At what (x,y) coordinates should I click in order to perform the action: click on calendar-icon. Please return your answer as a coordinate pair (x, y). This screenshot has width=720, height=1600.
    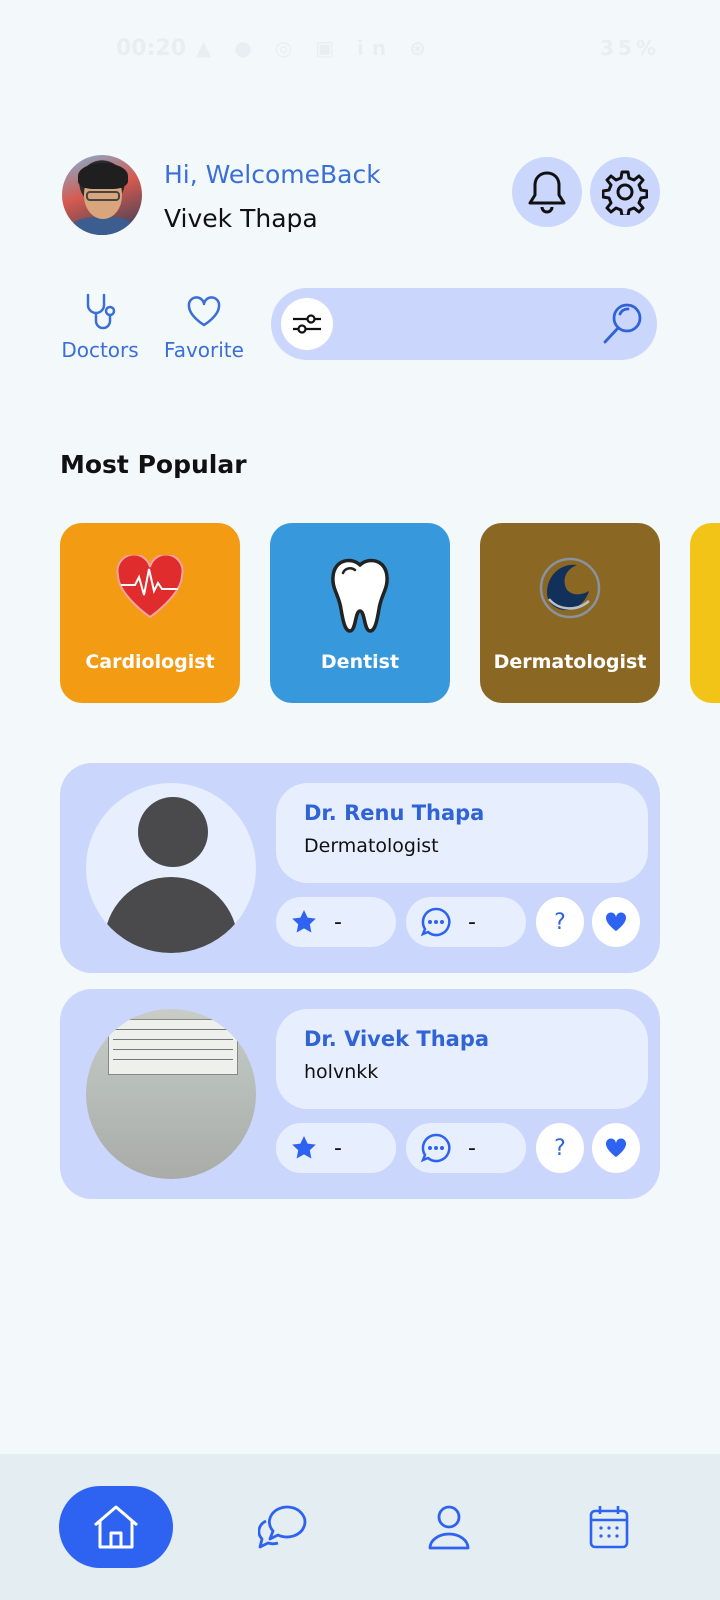
    Looking at the image, I should click on (609, 1527).